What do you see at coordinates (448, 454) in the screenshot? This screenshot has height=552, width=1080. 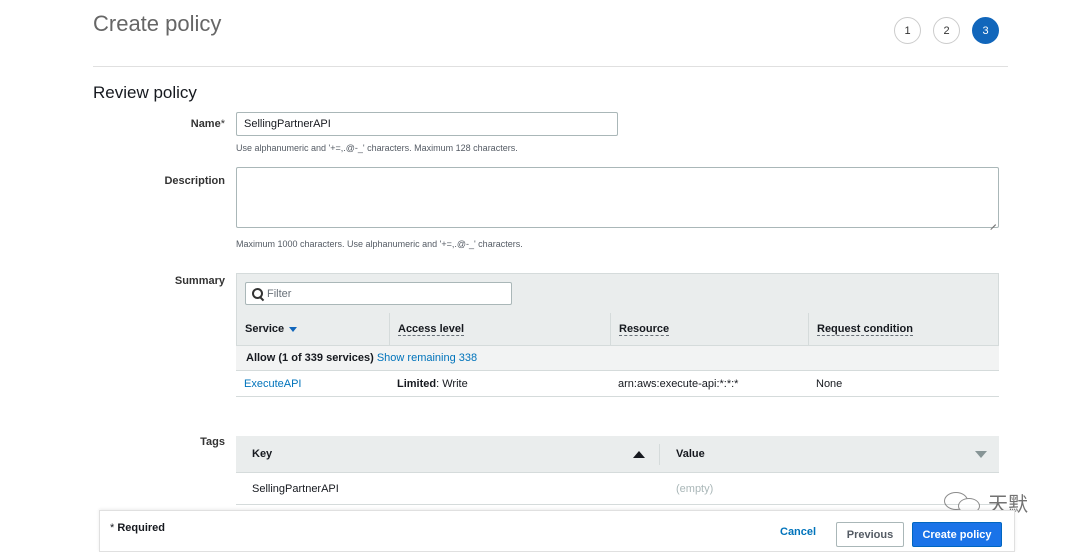 I see `tags-key-header: Key` at bounding box center [448, 454].